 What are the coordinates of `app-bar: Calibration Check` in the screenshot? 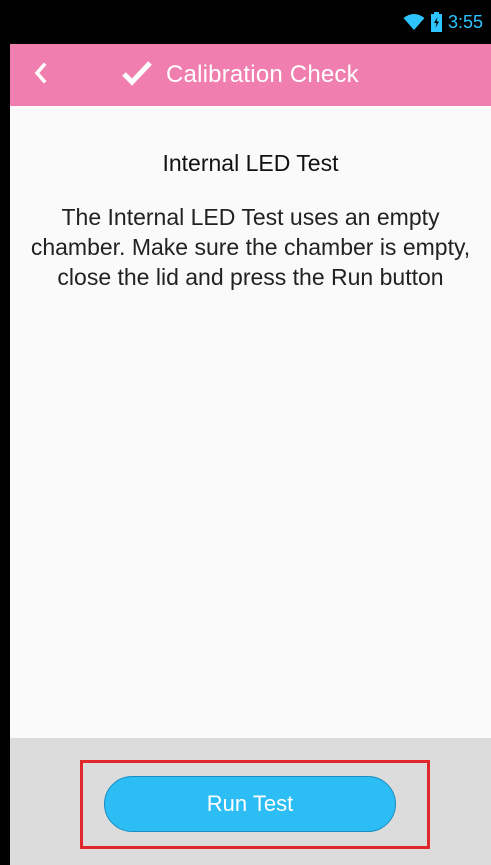 It's located at (250, 75).